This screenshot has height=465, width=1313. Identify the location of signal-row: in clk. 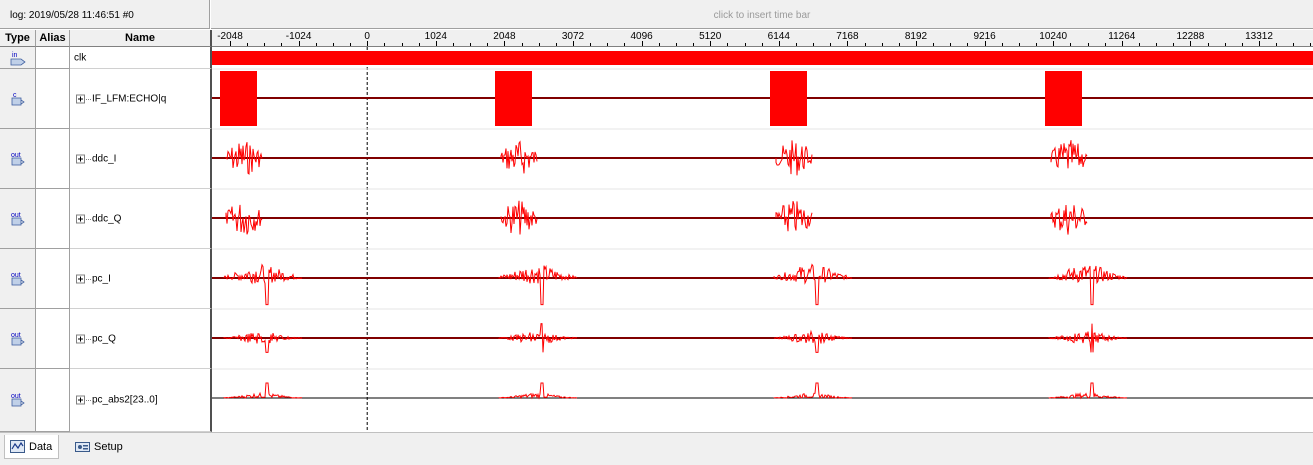
(106, 58).